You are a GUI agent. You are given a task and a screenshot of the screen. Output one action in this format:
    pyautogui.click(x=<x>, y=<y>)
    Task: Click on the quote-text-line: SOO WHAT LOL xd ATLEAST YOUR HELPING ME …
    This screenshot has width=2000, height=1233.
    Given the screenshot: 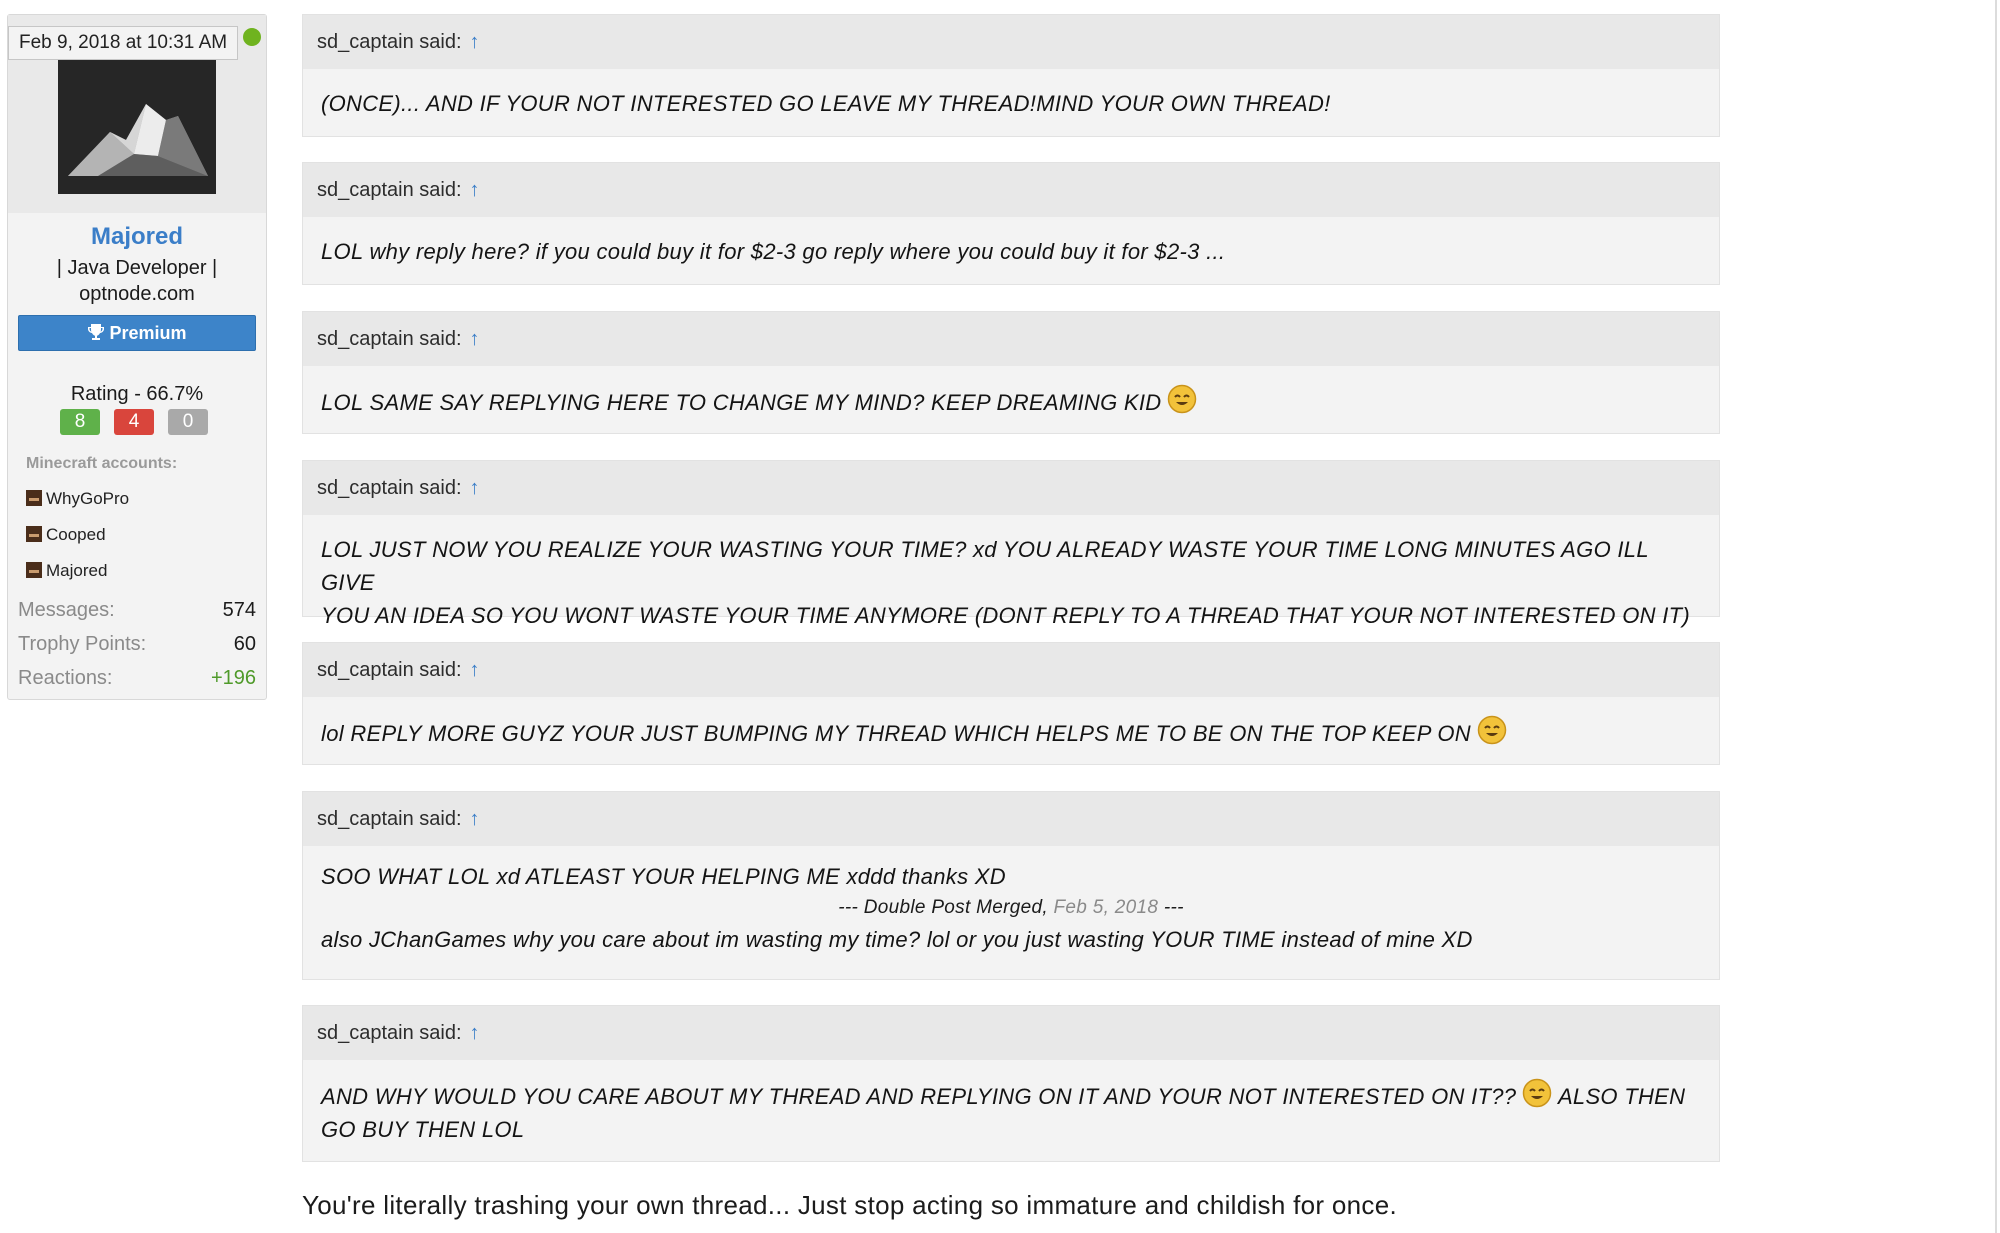 What is the action you would take?
    pyautogui.click(x=663, y=876)
    